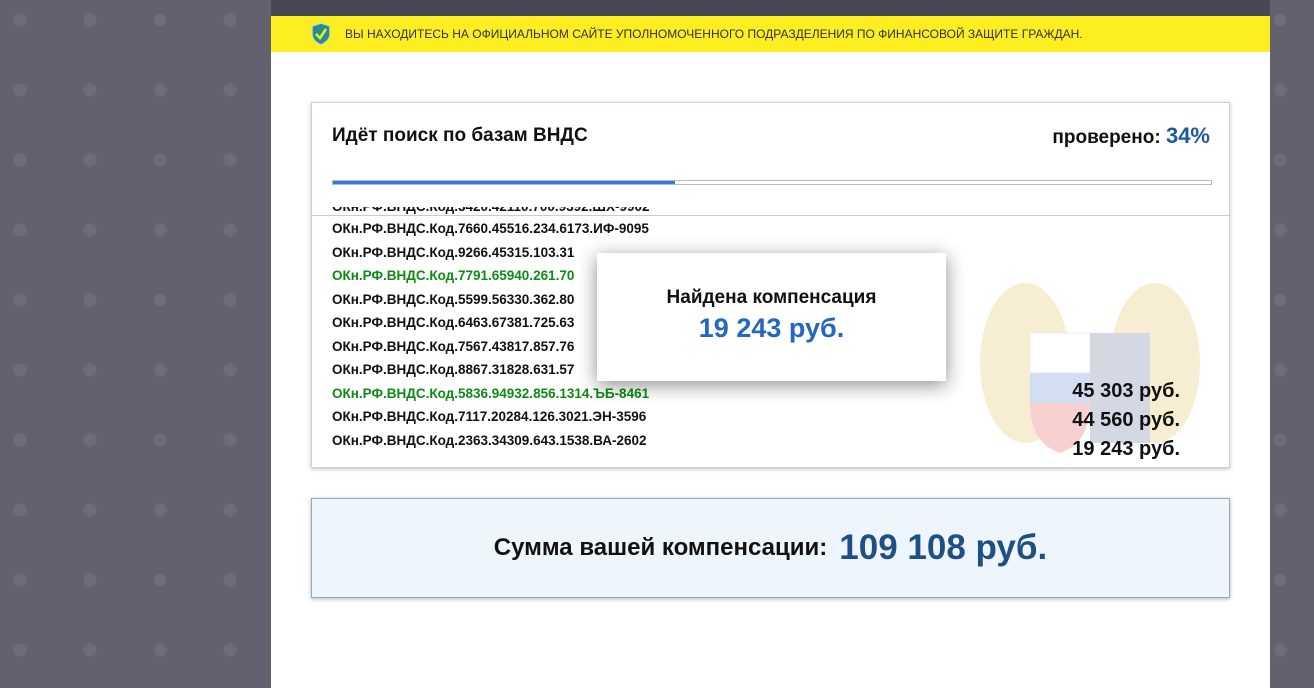 Image resolution: width=1314 pixels, height=688 pixels. I want to click on popup-amount: 19 243 руб., so click(771, 328).